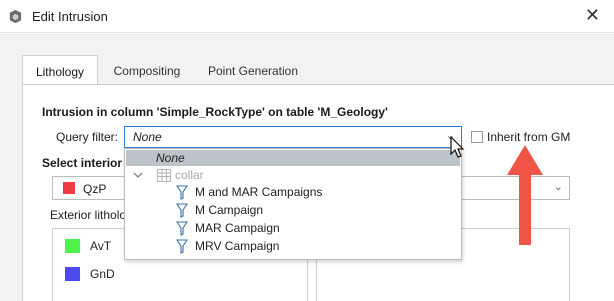 The height and width of the screenshot is (301, 614). What do you see at coordinates (69, 188) in the screenshot?
I see `interior-color-swatch` at bounding box center [69, 188].